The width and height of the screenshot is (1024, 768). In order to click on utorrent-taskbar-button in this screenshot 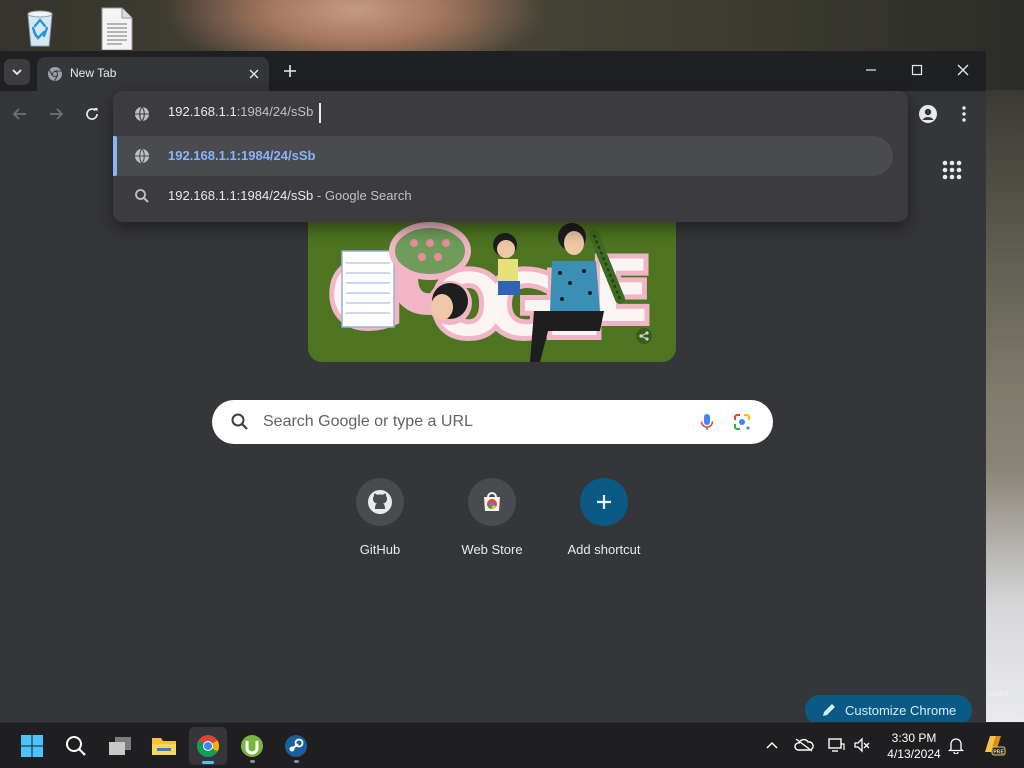, I will do `click(252, 746)`.